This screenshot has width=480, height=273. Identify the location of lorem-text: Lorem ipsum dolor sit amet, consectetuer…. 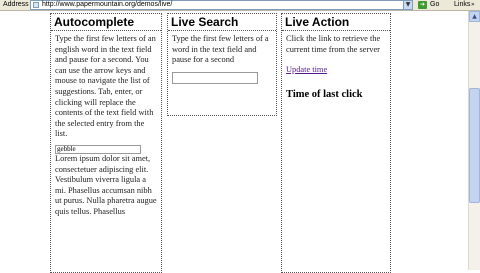
(106, 184).